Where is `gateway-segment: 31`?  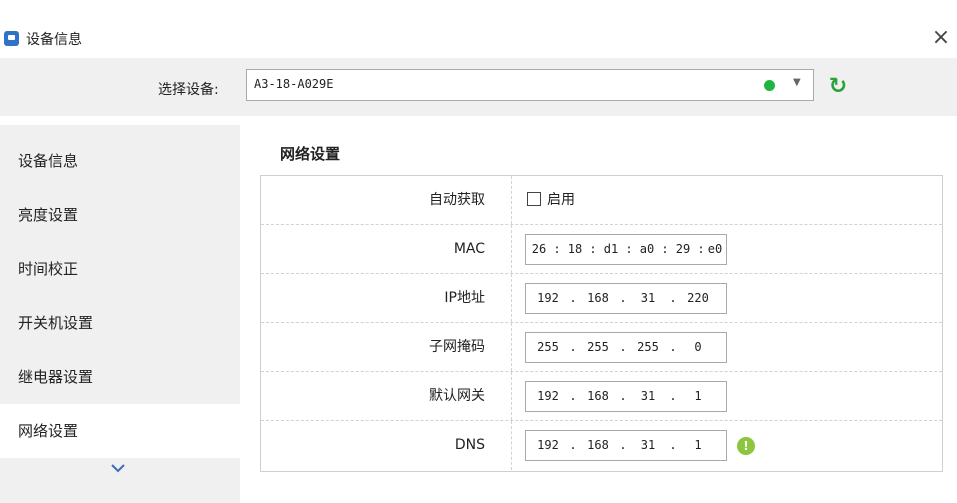 gateway-segment: 31 is located at coordinates (648, 396).